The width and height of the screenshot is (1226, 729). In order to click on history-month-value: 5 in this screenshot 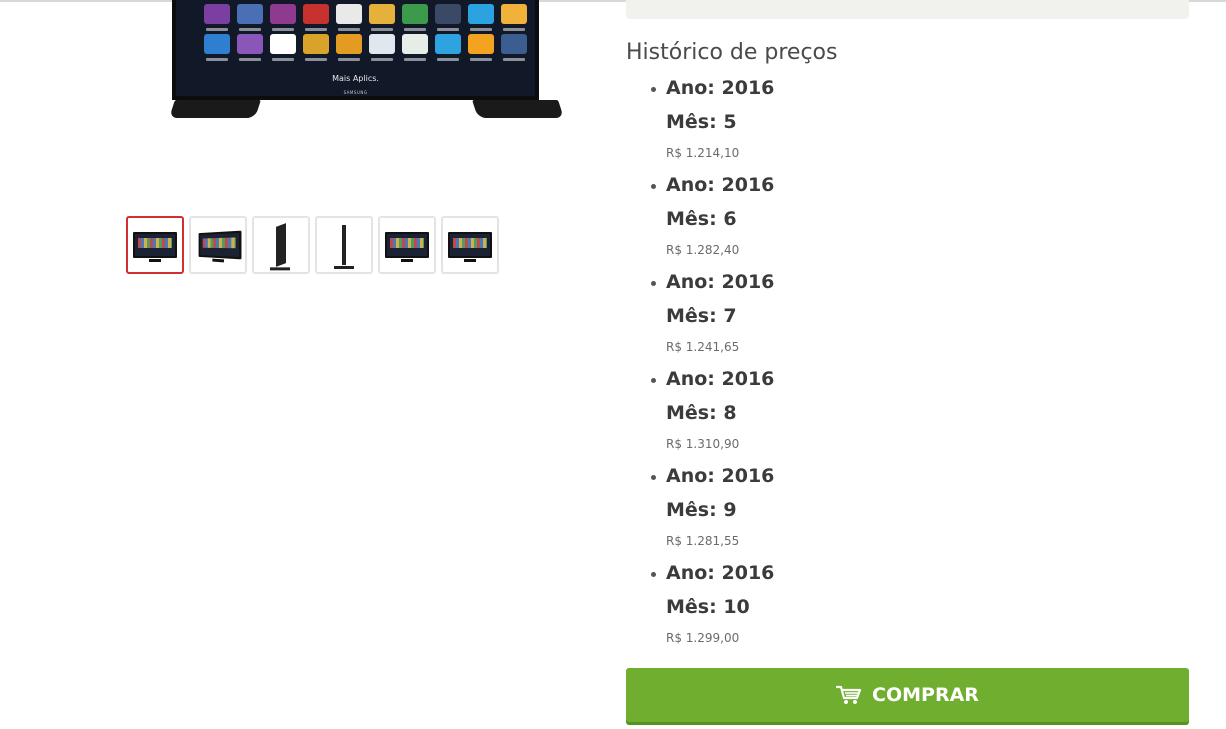, I will do `click(730, 122)`.